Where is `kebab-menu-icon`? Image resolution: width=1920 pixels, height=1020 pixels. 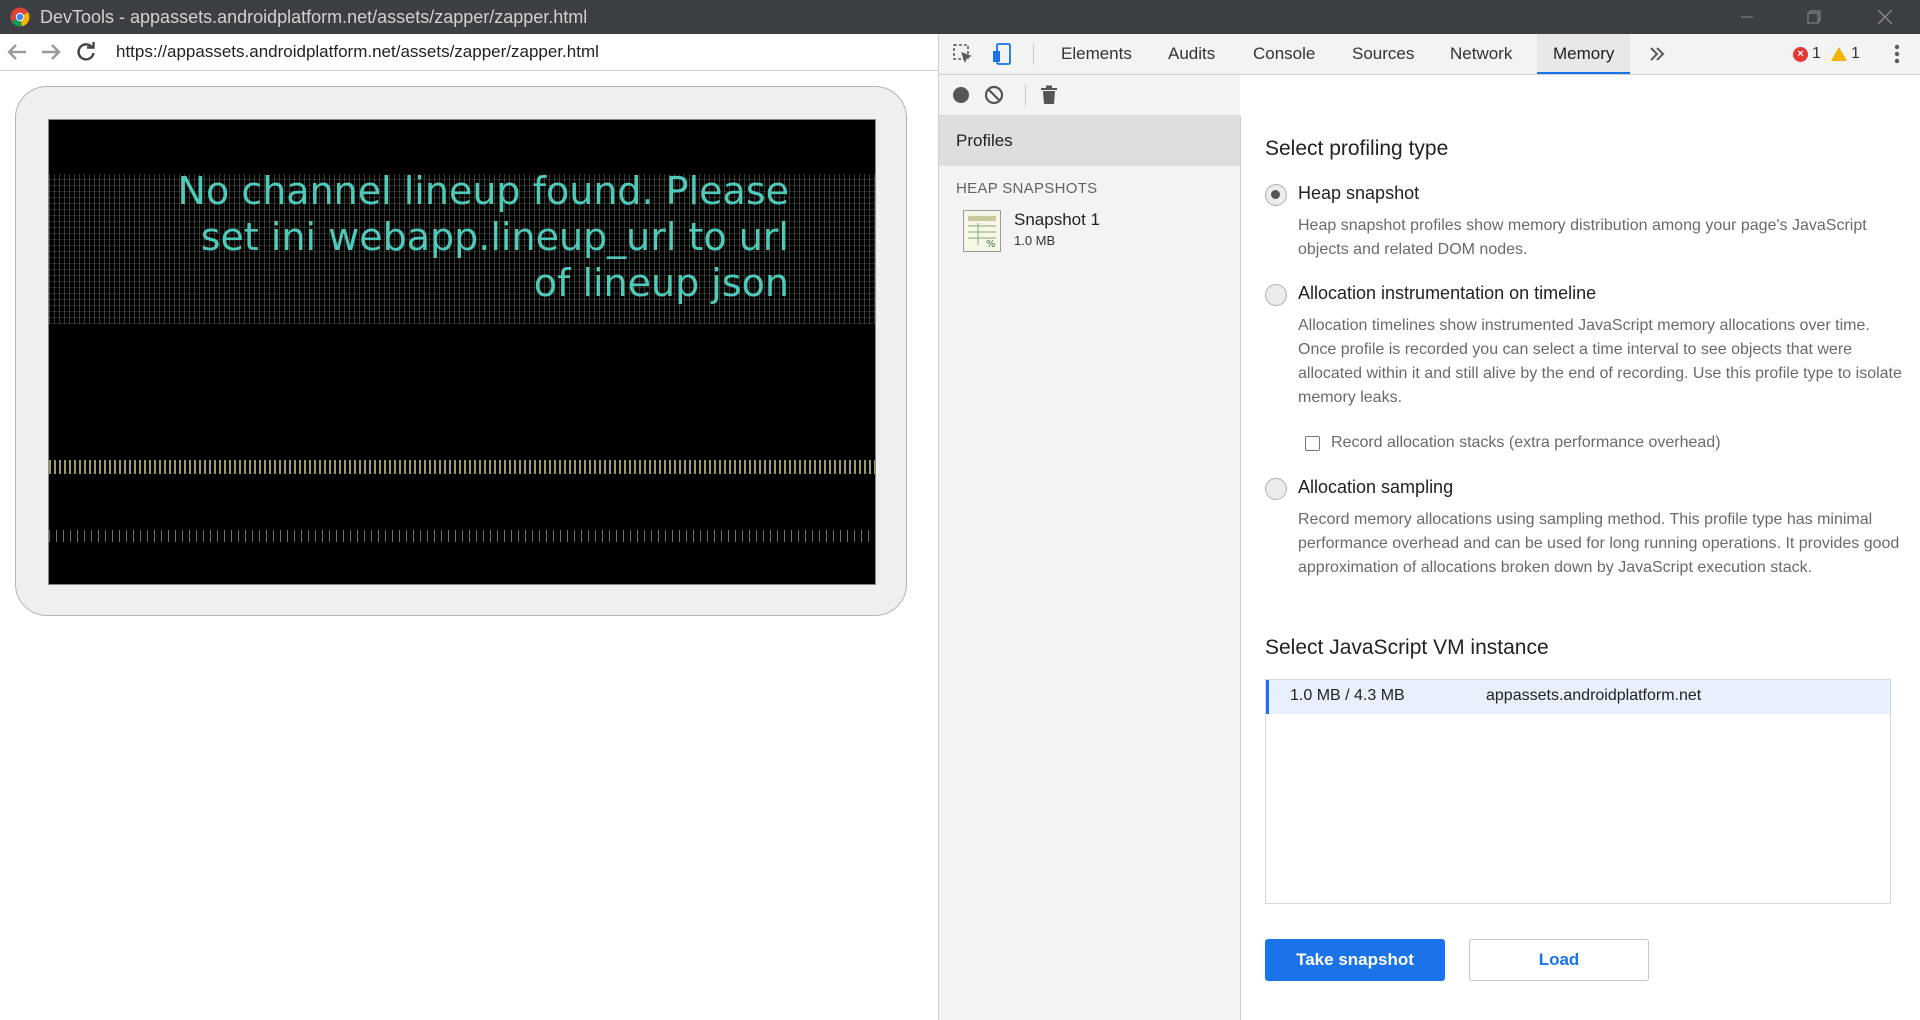 kebab-menu-icon is located at coordinates (1897, 54).